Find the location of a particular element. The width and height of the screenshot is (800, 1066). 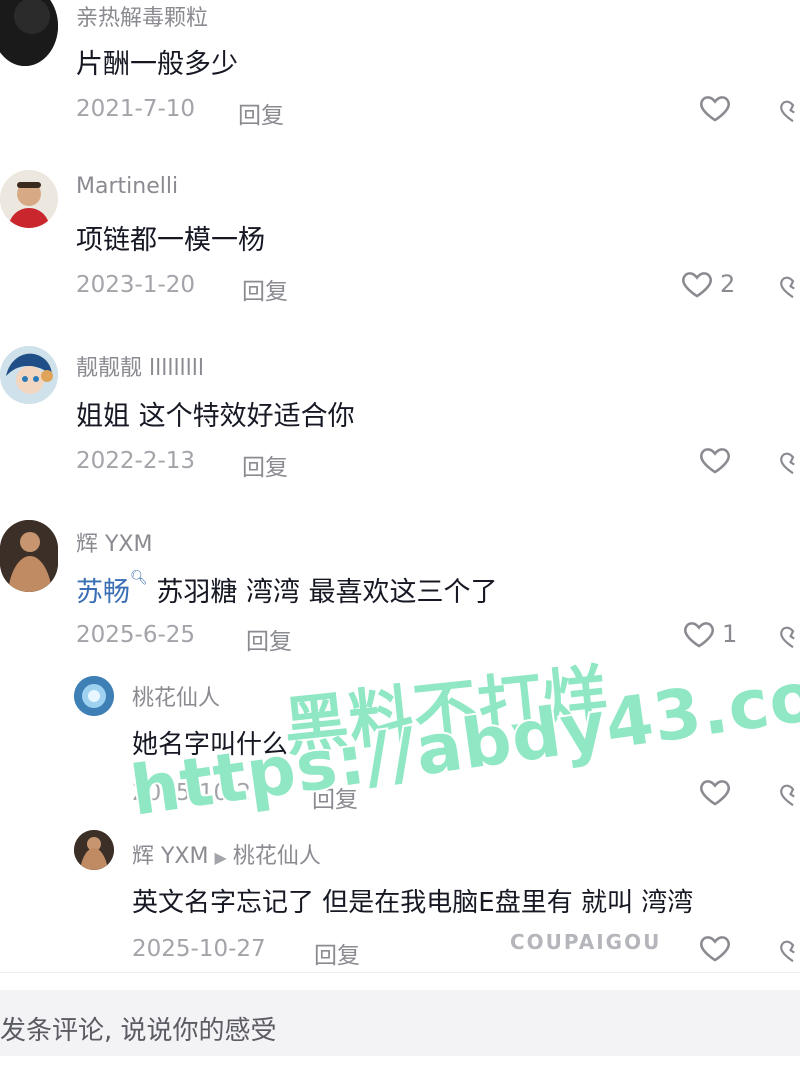

mention-link: 苏畅 is located at coordinates (103, 592).